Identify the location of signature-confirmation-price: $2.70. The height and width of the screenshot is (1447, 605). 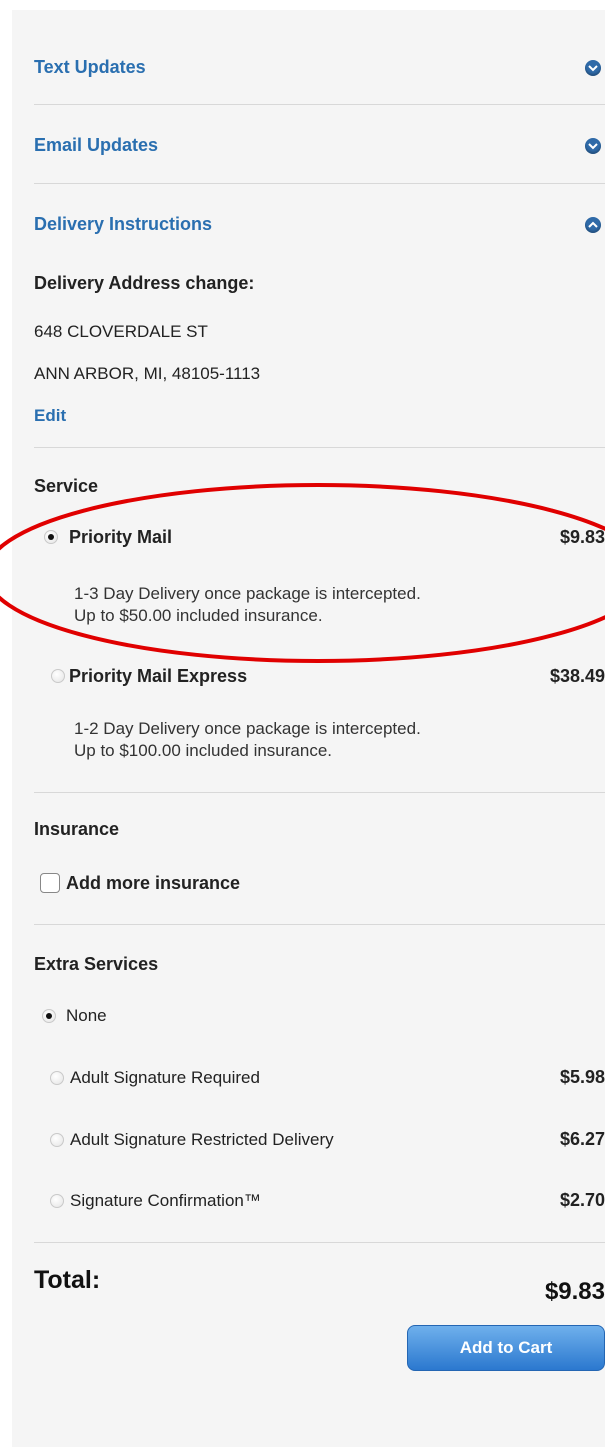
(582, 1200).